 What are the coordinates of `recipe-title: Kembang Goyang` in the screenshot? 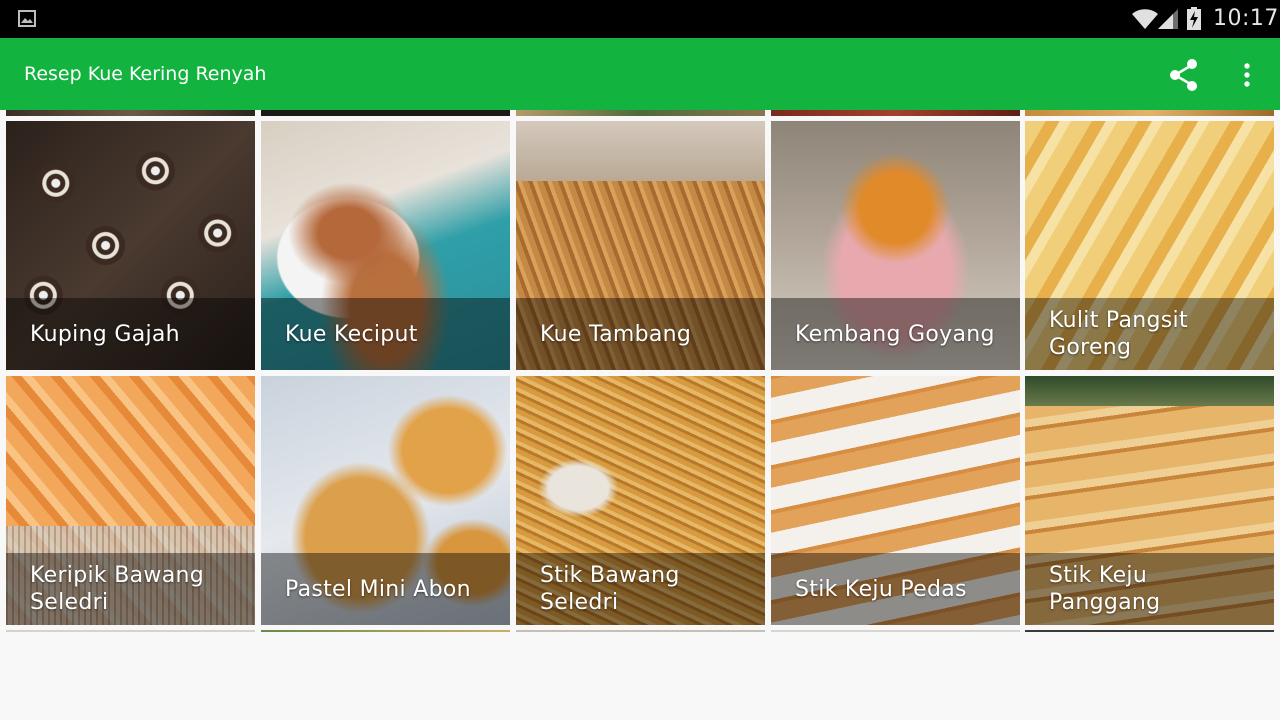 It's located at (895, 334).